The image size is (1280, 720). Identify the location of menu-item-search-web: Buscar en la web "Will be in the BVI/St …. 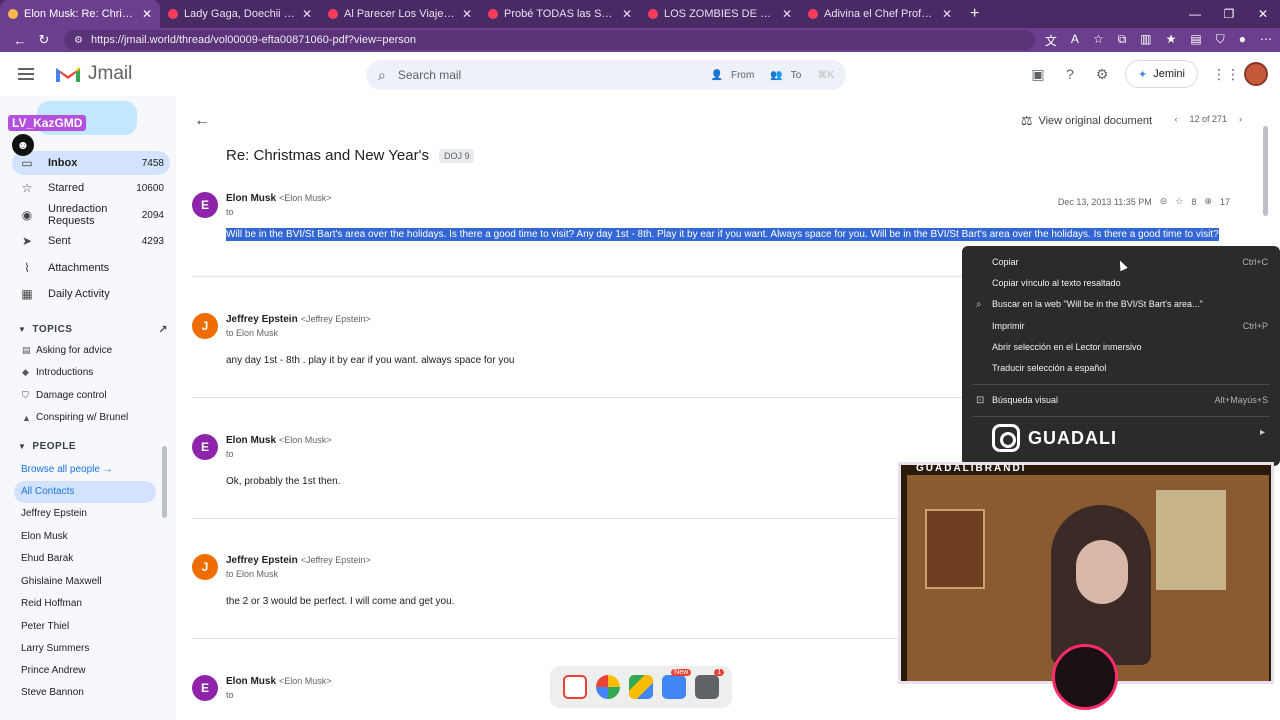
(1130, 304).